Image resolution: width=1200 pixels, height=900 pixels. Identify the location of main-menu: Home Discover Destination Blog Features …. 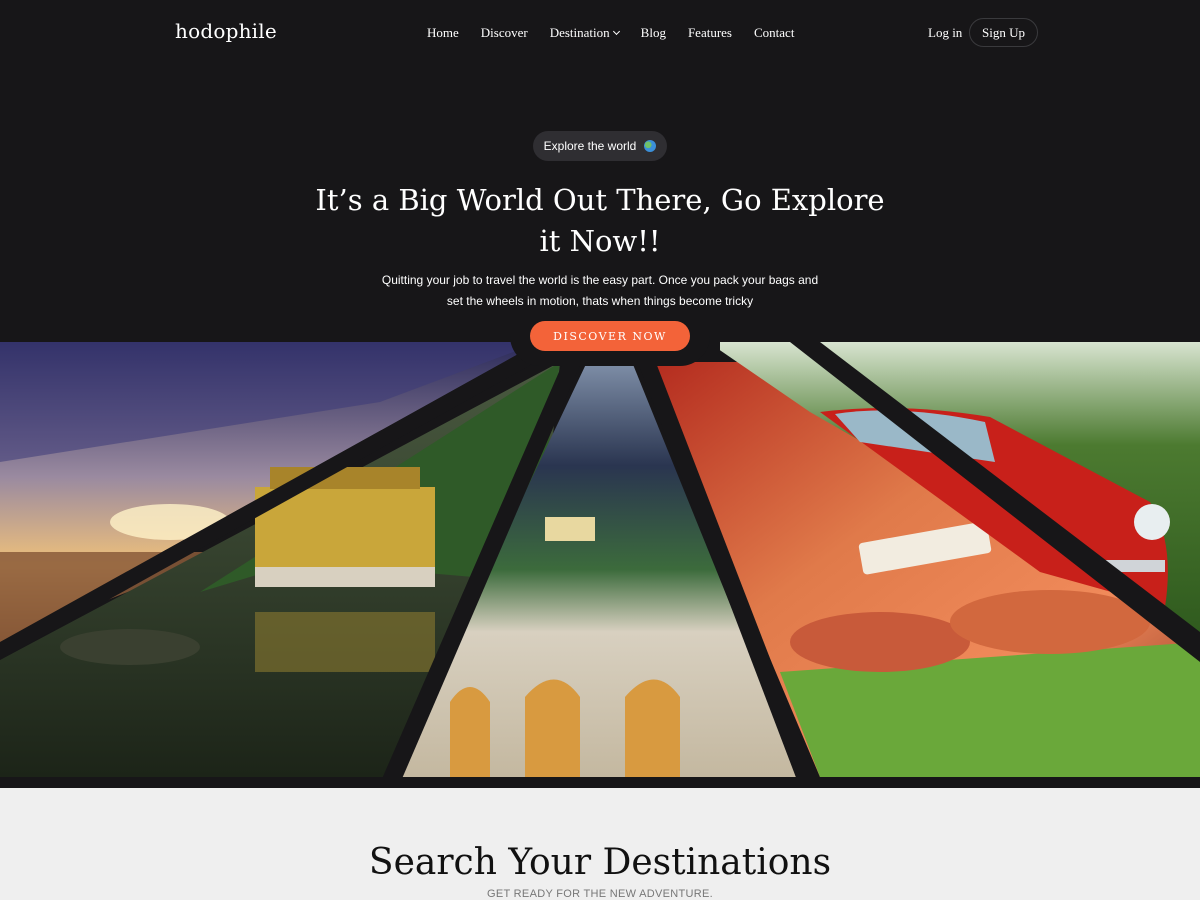
(621, 33).